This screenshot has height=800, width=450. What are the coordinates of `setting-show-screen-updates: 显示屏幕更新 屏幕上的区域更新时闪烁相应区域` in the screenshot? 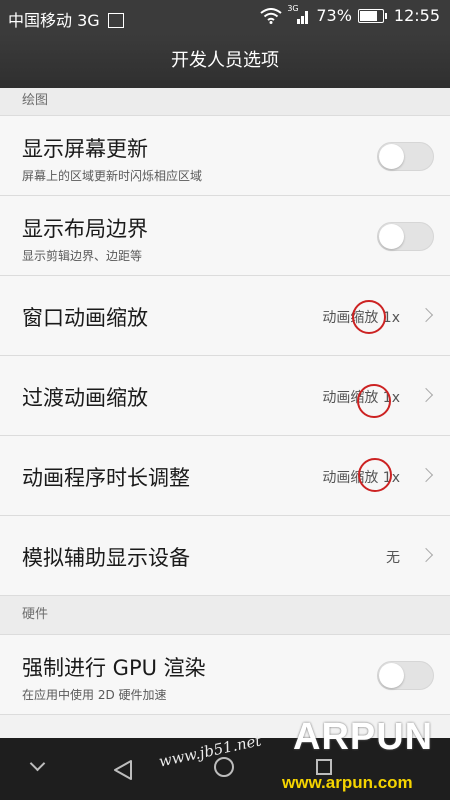 It's located at (225, 156).